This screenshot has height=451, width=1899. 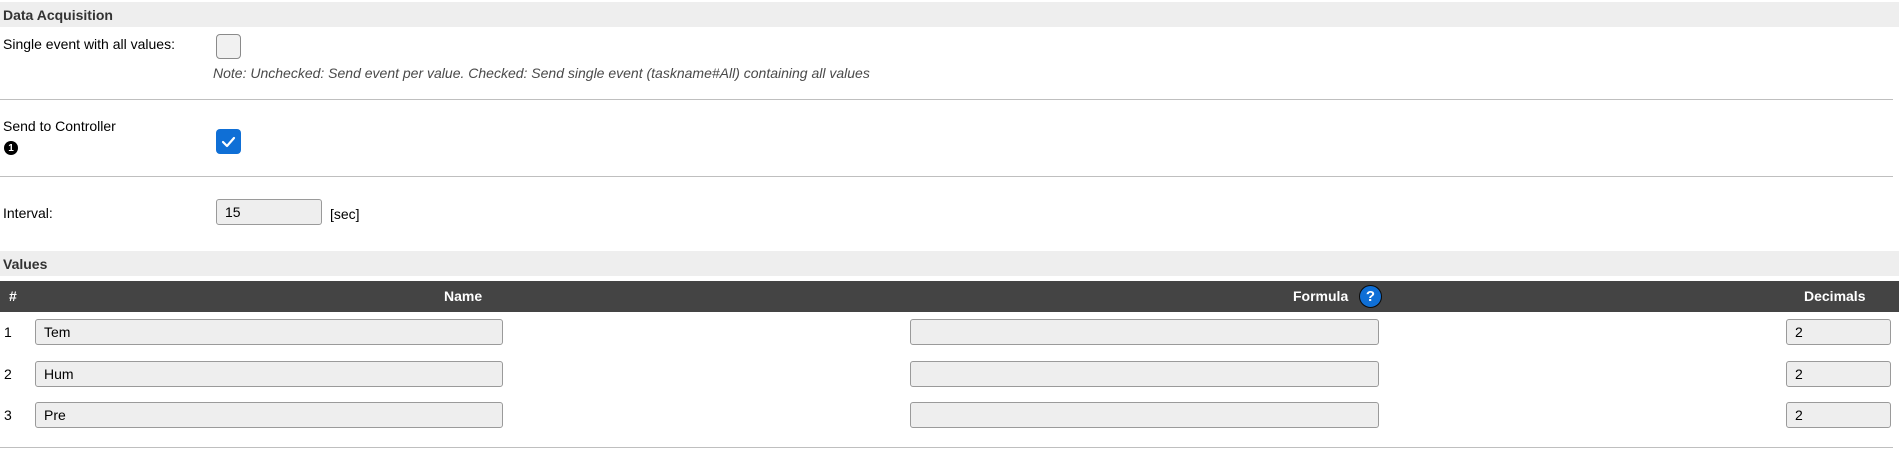 I want to click on checkmark-icon, so click(x=228, y=141).